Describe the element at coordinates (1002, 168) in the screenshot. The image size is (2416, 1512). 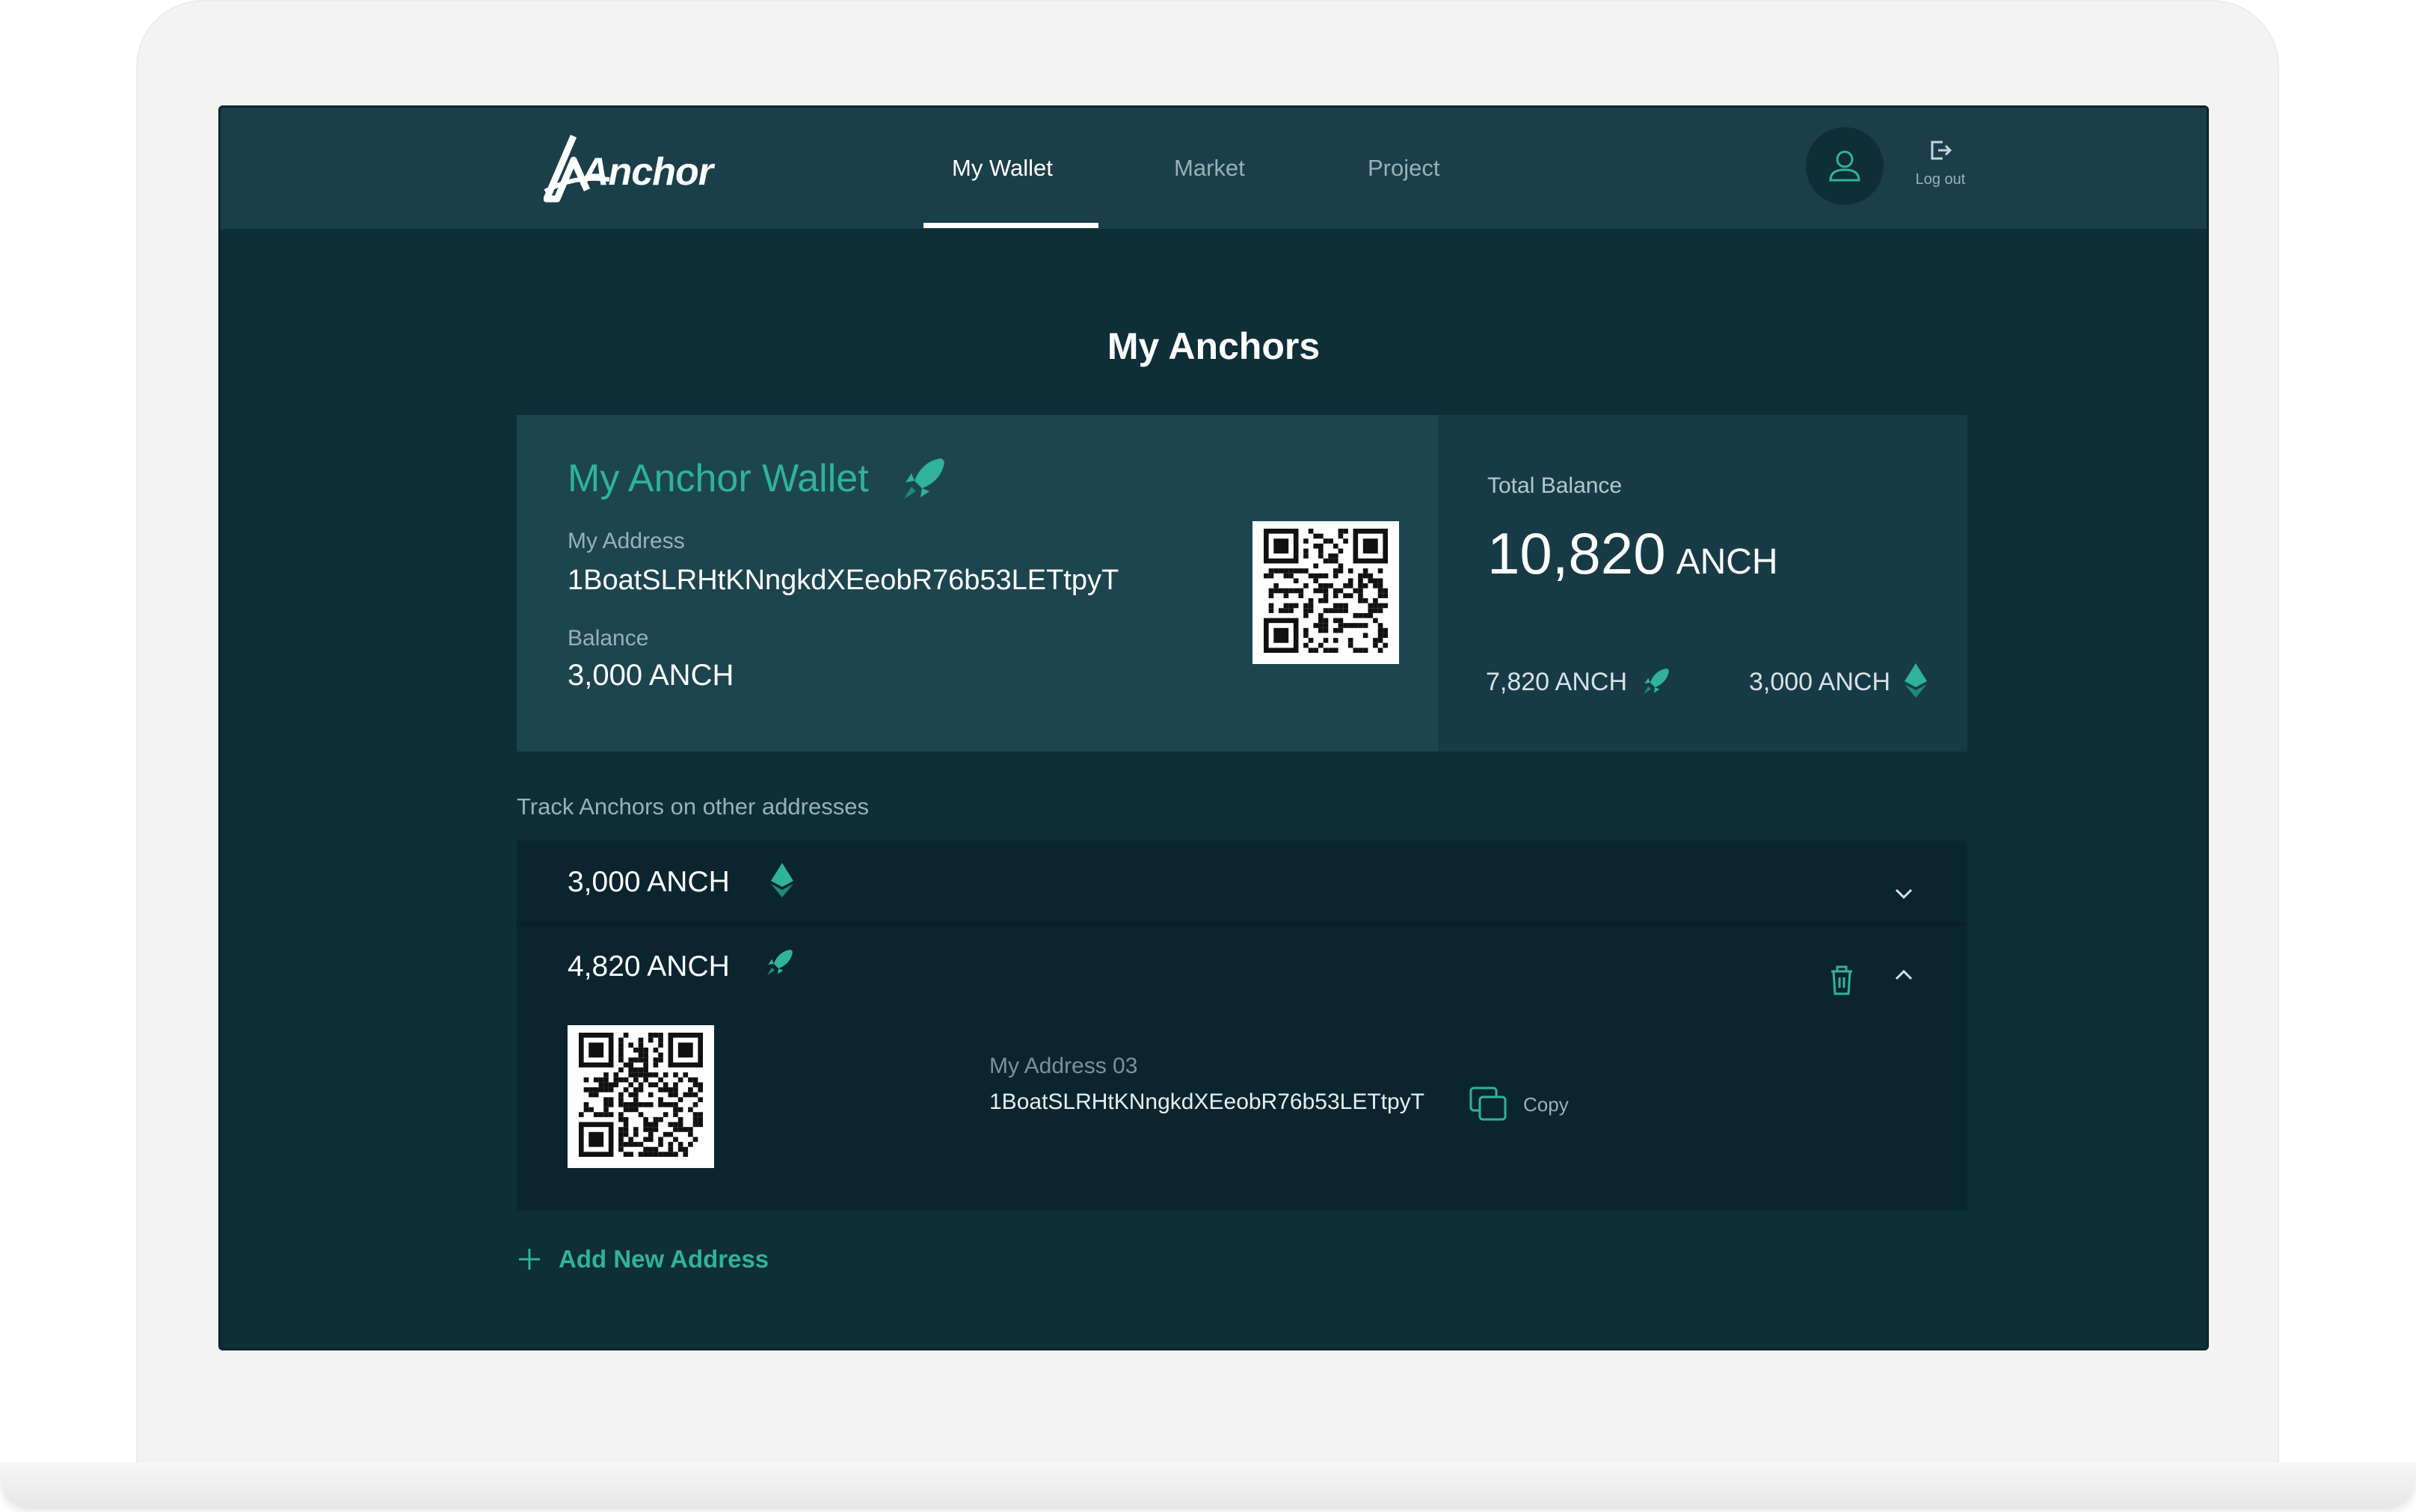
I see `nav-my-wallet: My Wallet` at that location.